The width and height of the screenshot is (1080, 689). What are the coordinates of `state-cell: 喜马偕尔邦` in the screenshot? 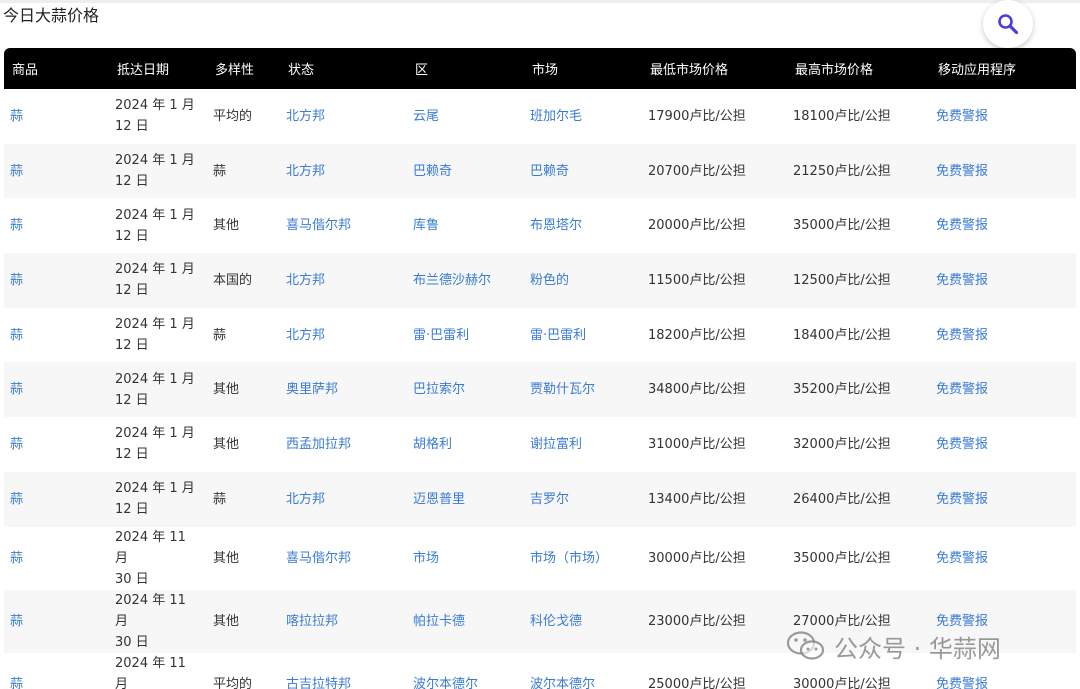 It's located at (343, 225).